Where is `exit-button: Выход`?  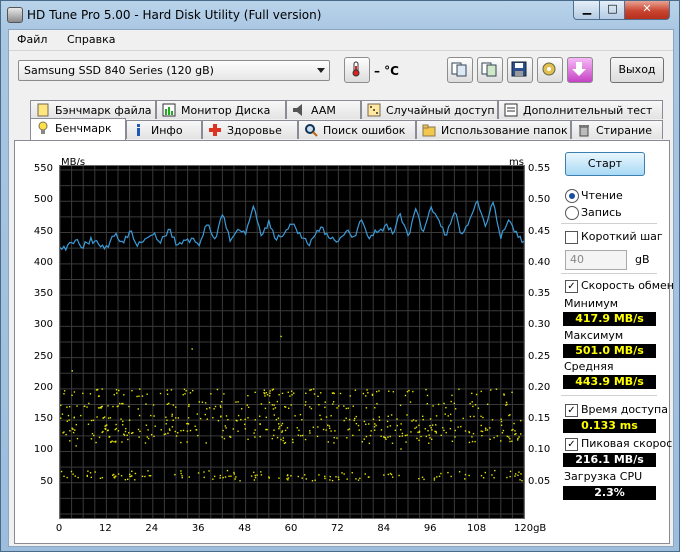 exit-button: Выход is located at coordinates (637, 70).